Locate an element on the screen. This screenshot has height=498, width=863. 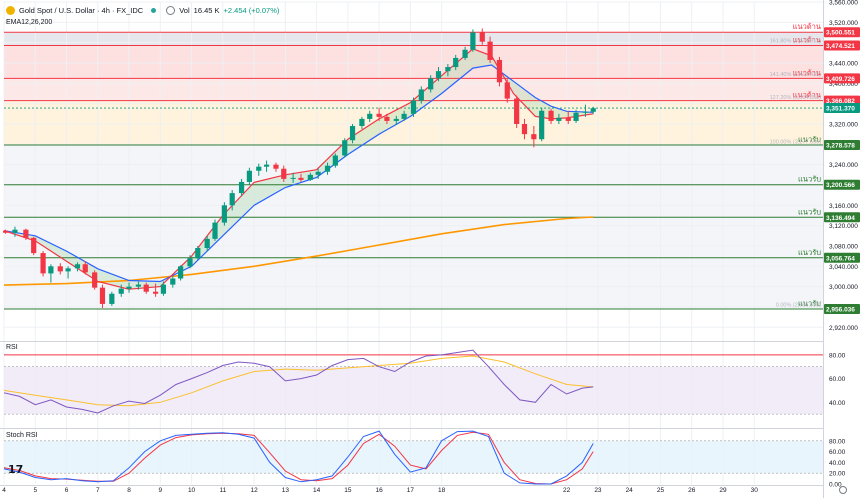
price-tick-label: 3,520.000 is located at coordinates (843, 23).